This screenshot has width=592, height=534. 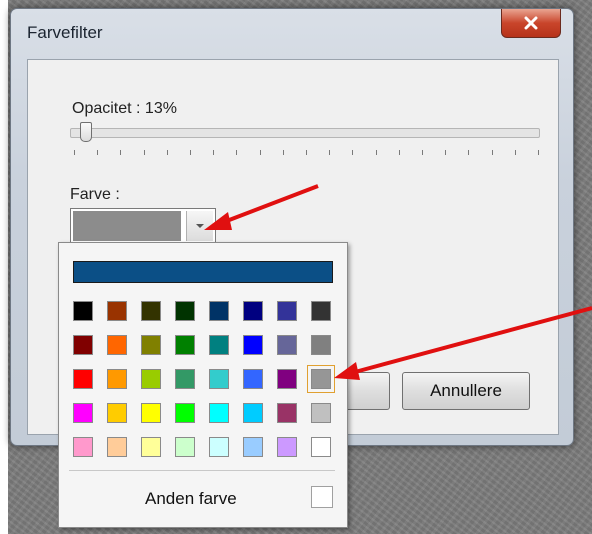 What do you see at coordinates (202, 470) in the screenshot?
I see `palette-separator` at bounding box center [202, 470].